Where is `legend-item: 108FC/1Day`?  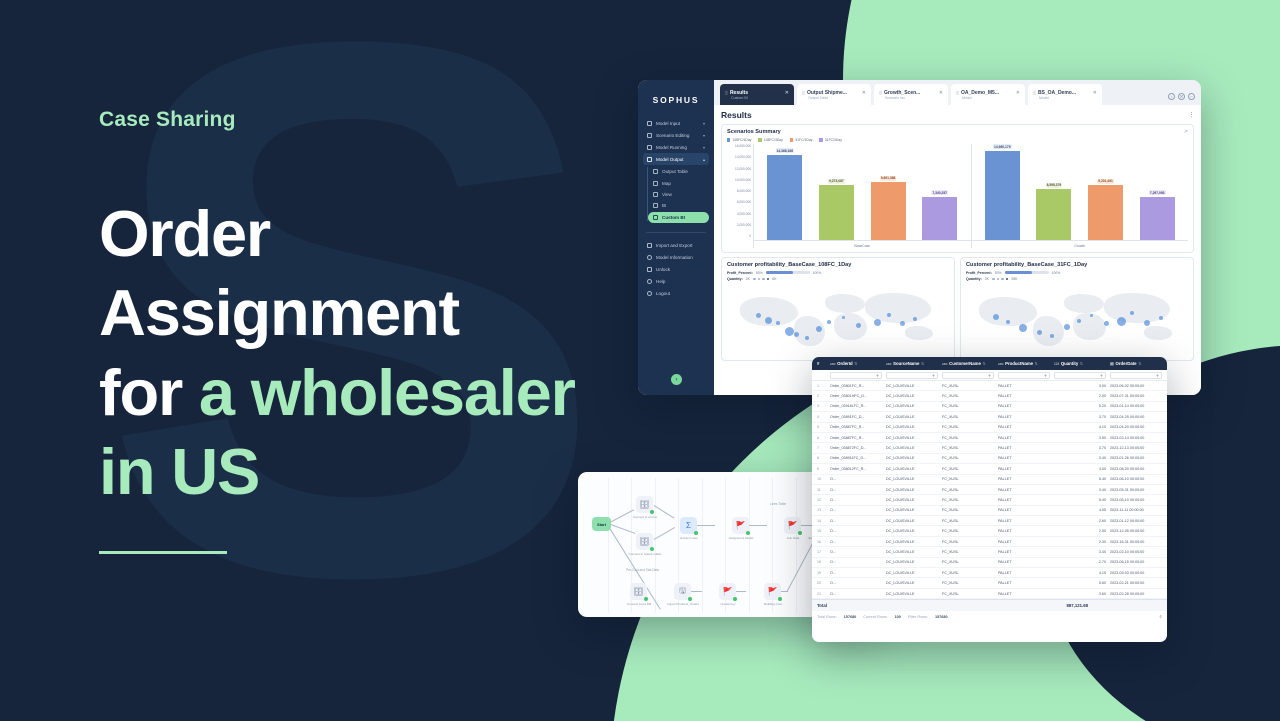 legend-item: 108FC/1Day is located at coordinates (739, 140).